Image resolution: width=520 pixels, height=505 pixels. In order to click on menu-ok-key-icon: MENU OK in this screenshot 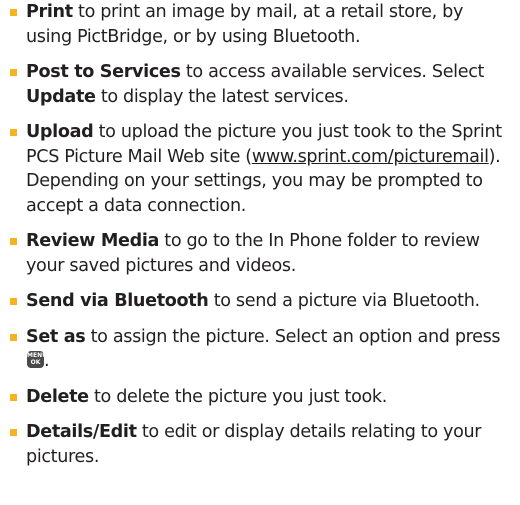, I will do `click(37, 359)`.